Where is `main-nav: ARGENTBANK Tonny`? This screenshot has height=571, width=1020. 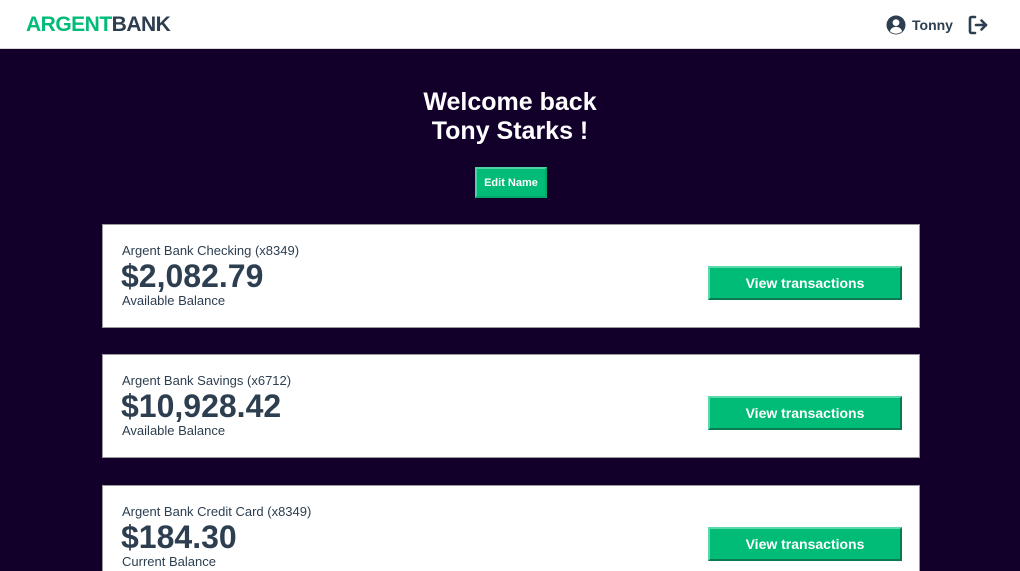 main-nav: ARGENTBANK Tonny is located at coordinates (510, 24).